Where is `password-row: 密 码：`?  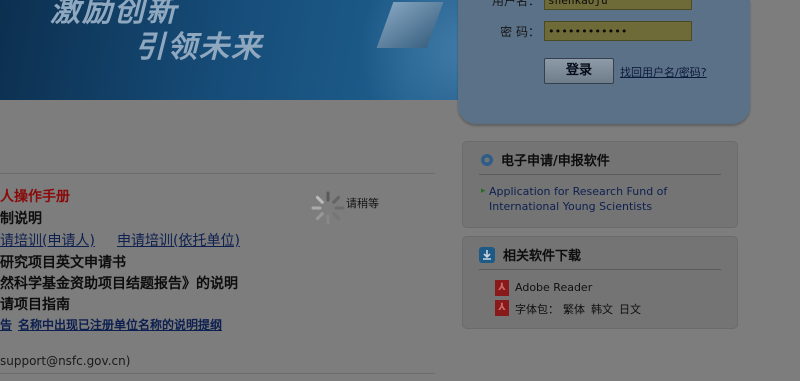
password-row: 密 码： is located at coordinates (604, 32).